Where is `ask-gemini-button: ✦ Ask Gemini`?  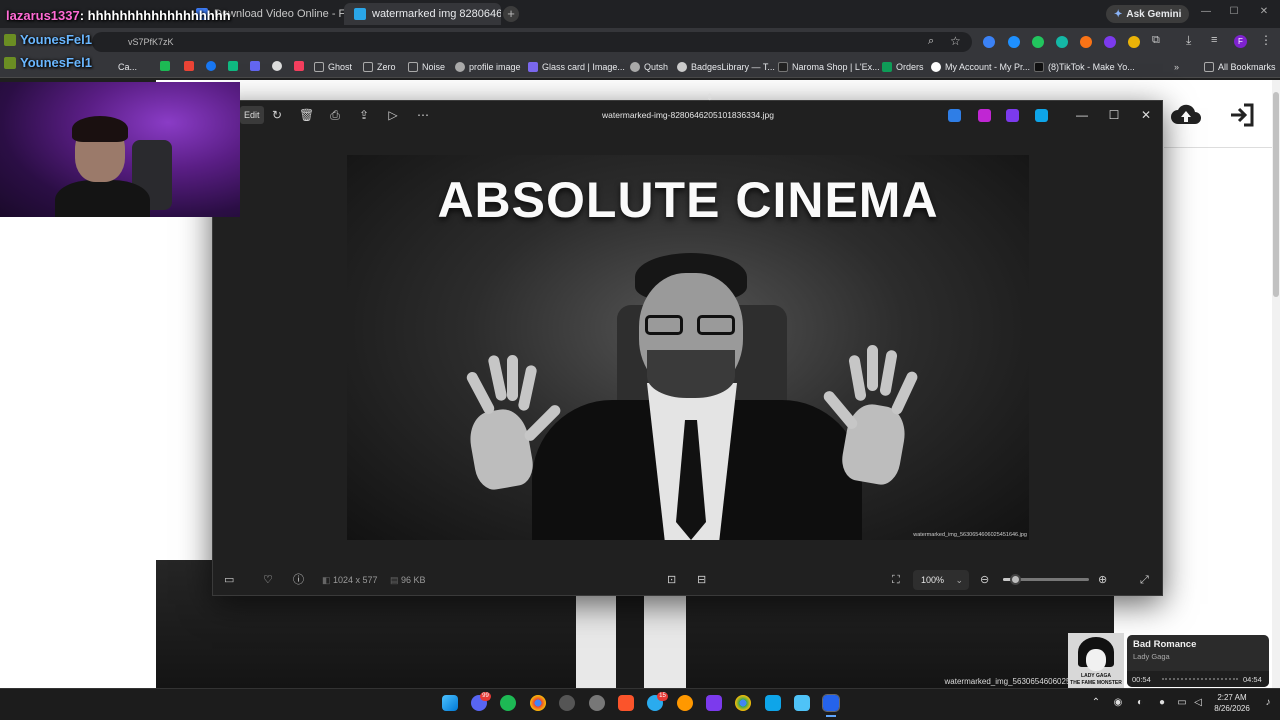
ask-gemini-button: ✦ Ask Gemini is located at coordinates (1148, 14).